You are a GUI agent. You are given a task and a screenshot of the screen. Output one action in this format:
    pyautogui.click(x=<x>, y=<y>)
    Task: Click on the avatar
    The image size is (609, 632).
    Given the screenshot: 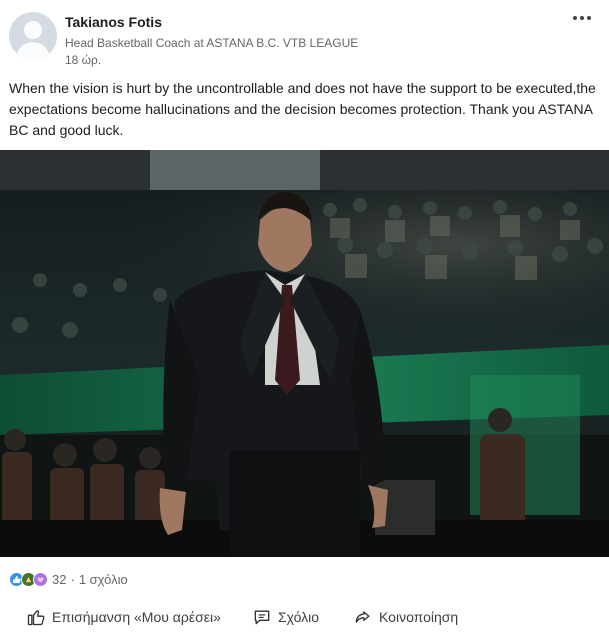 What is the action you would take?
    pyautogui.click(x=33, y=36)
    